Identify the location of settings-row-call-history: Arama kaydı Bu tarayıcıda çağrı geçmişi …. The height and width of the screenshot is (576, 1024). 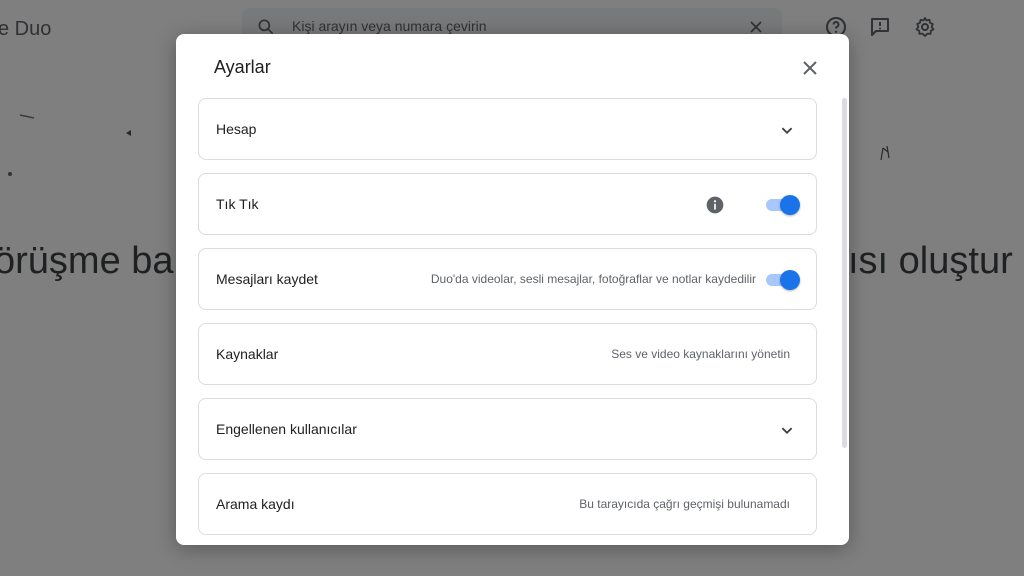
(507, 504).